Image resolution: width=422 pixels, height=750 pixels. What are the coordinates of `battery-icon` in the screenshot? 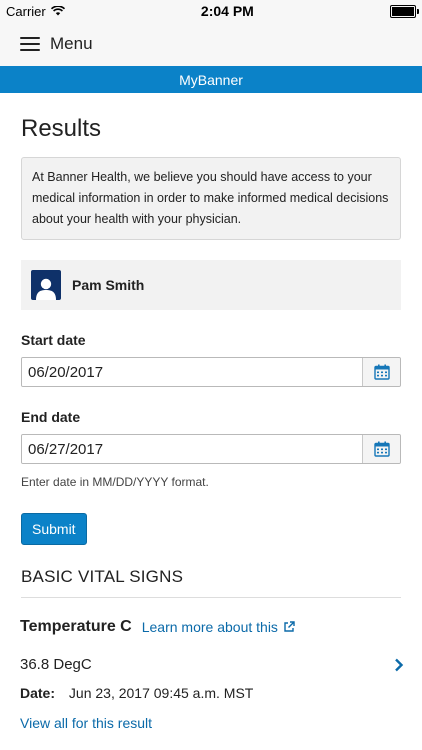 It's located at (404, 11).